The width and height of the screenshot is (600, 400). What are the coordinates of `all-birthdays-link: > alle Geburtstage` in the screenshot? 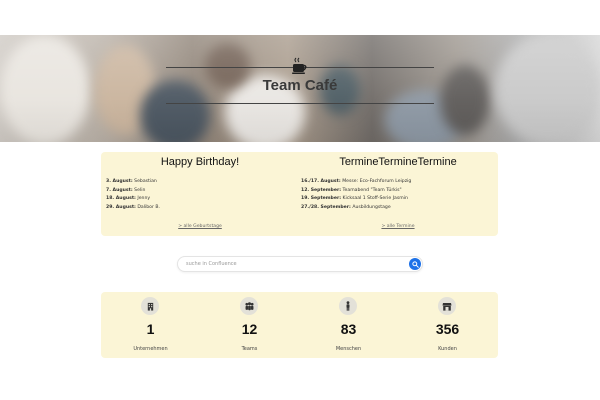 It's located at (200, 226).